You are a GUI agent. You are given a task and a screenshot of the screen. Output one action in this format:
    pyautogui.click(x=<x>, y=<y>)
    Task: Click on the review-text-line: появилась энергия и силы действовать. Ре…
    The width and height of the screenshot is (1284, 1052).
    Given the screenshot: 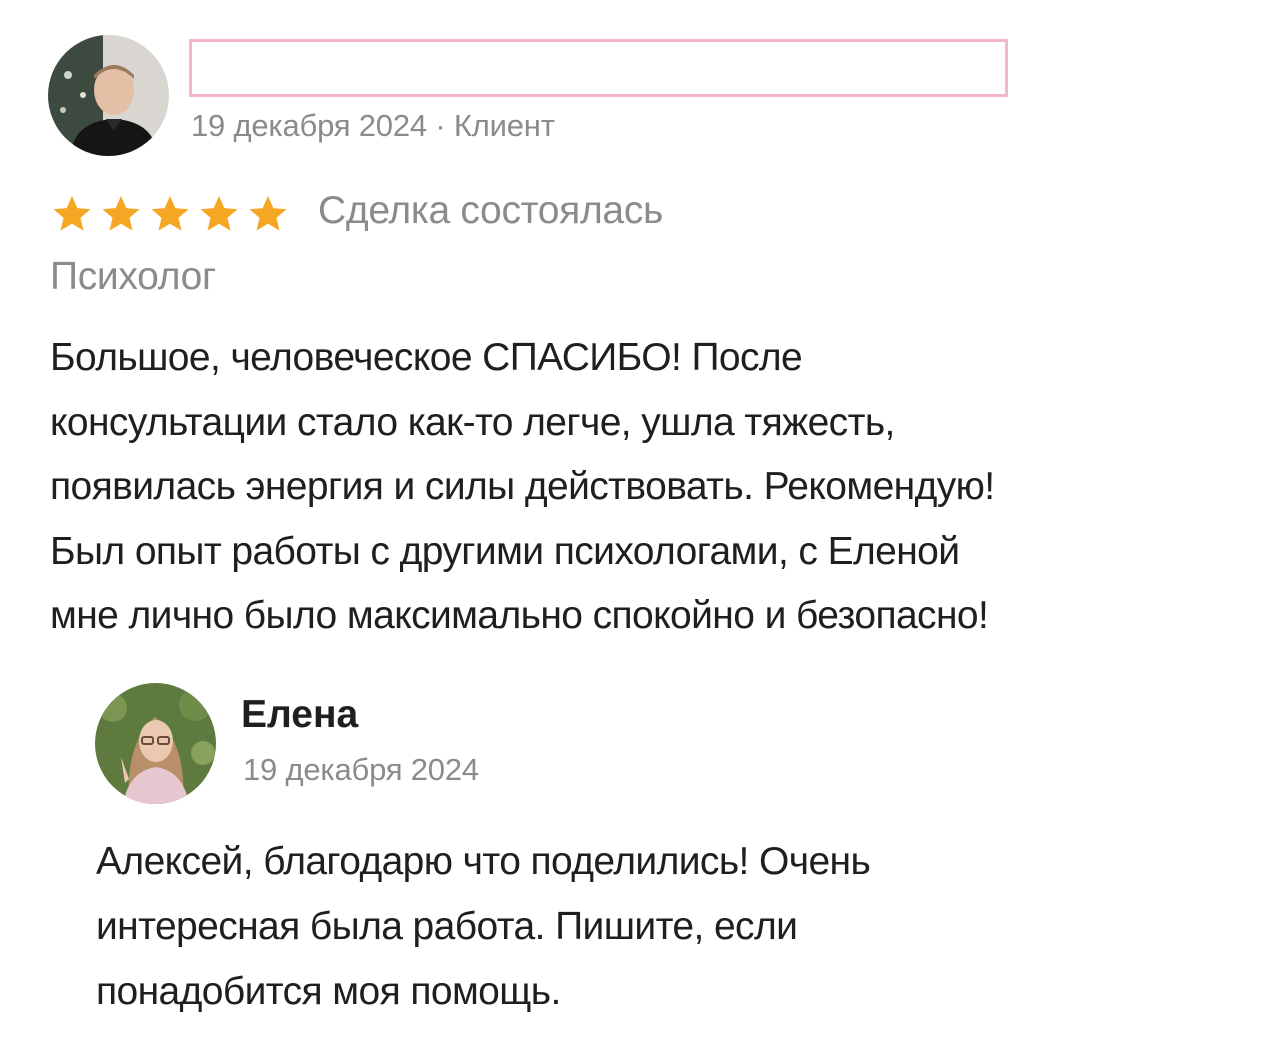 What is the action you would take?
    pyautogui.click(x=522, y=486)
    